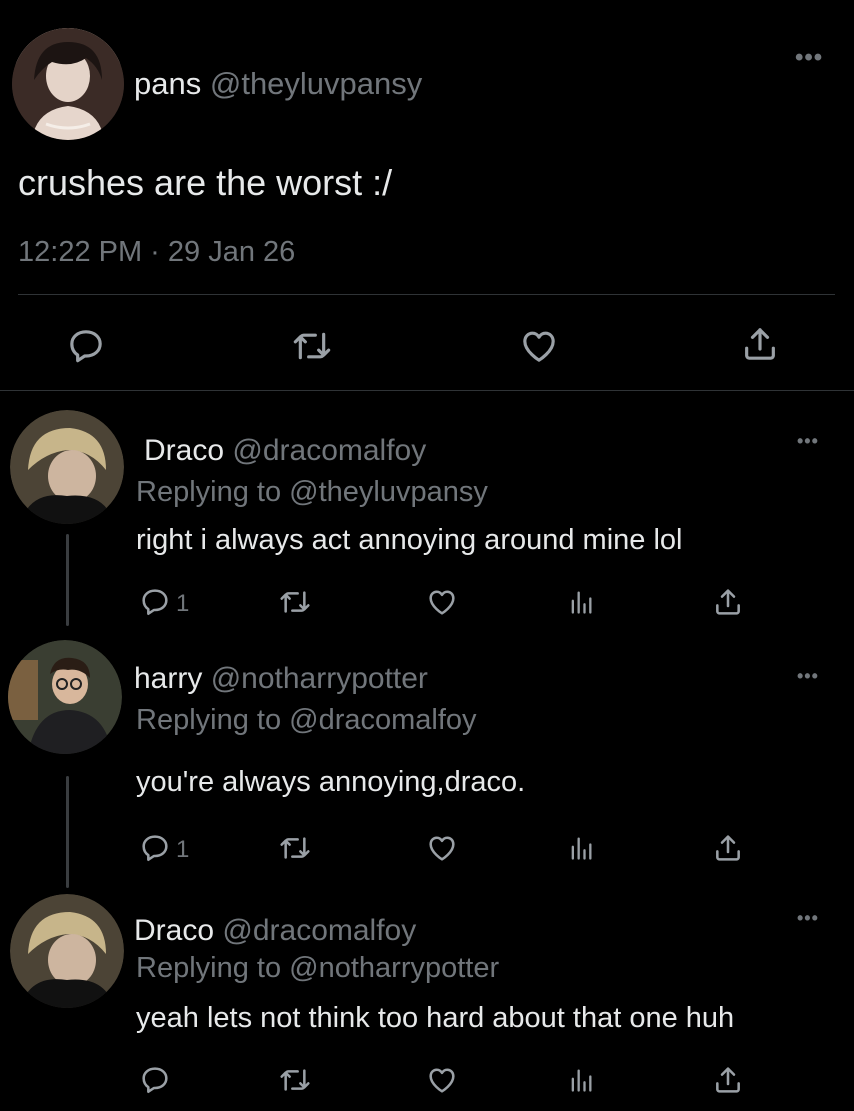  What do you see at coordinates (388, 492) in the screenshot?
I see `reply1-replying-handle: @theyluvpansy` at bounding box center [388, 492].